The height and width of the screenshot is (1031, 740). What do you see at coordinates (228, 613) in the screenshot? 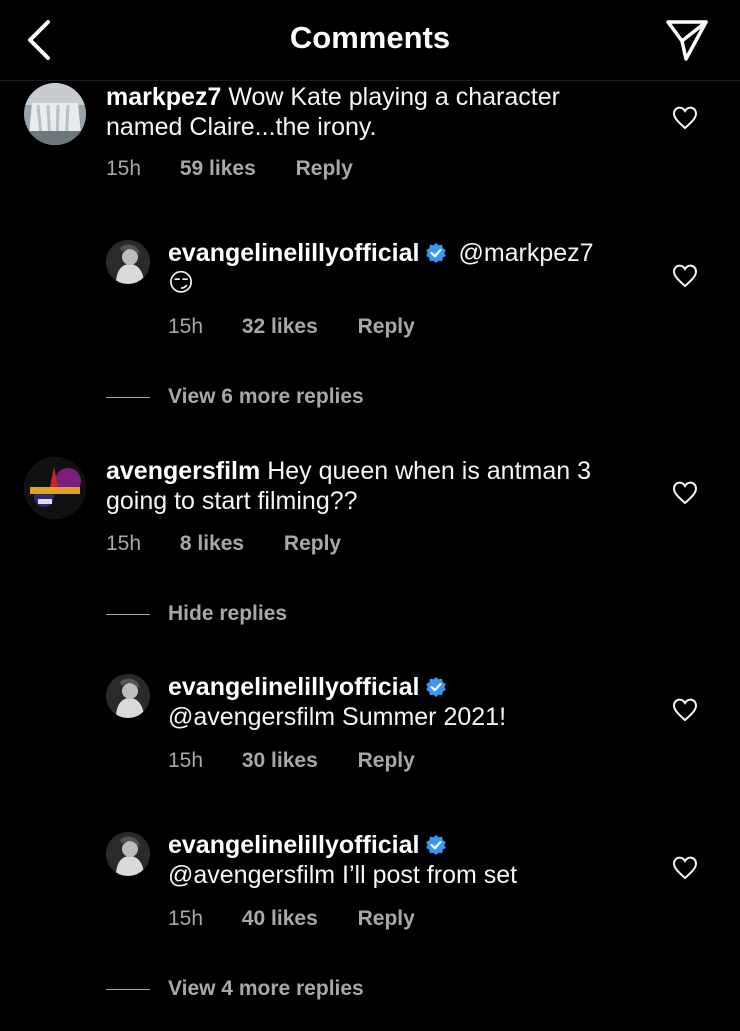
I see `hide-replies-label: Hide replies` at bounding box center [228, 613].